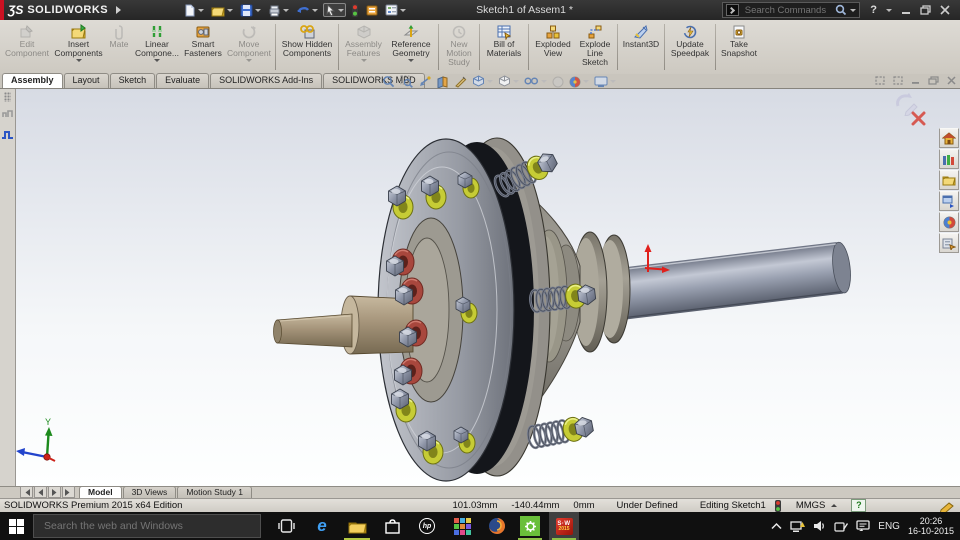 This screenshot has width=960, height=540. I want to click on zoom-to-area-button, so click(406, 81).